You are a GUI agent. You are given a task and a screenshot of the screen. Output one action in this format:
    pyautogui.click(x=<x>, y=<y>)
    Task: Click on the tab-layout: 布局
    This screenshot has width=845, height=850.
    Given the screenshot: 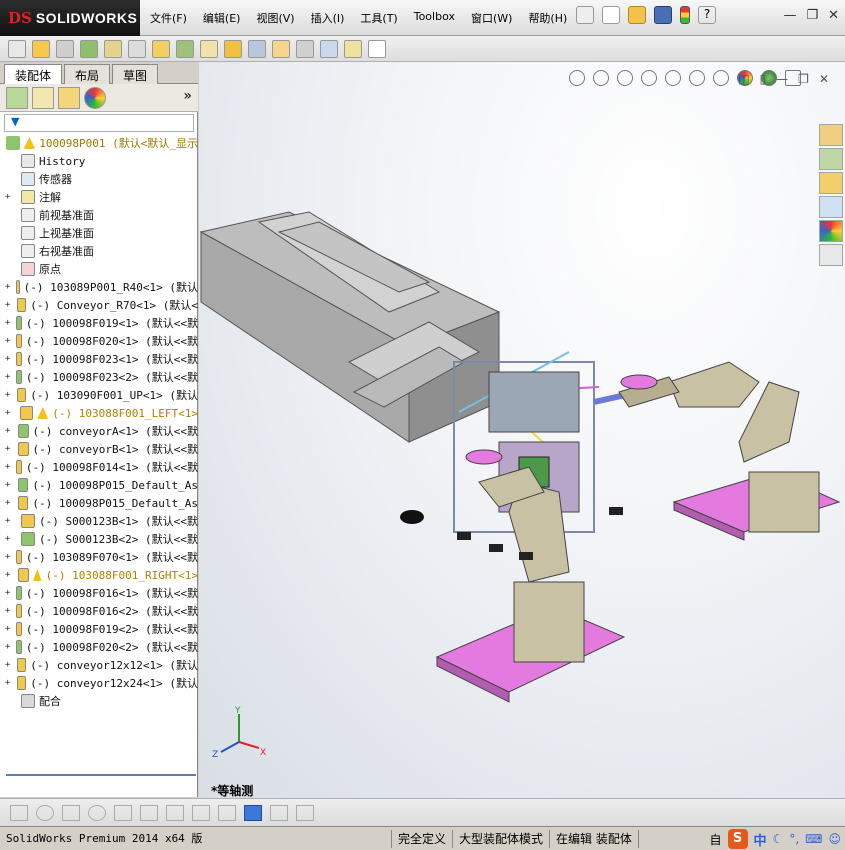 What is the action you would take?
    pyautogui.click(x=87, y=74)
    